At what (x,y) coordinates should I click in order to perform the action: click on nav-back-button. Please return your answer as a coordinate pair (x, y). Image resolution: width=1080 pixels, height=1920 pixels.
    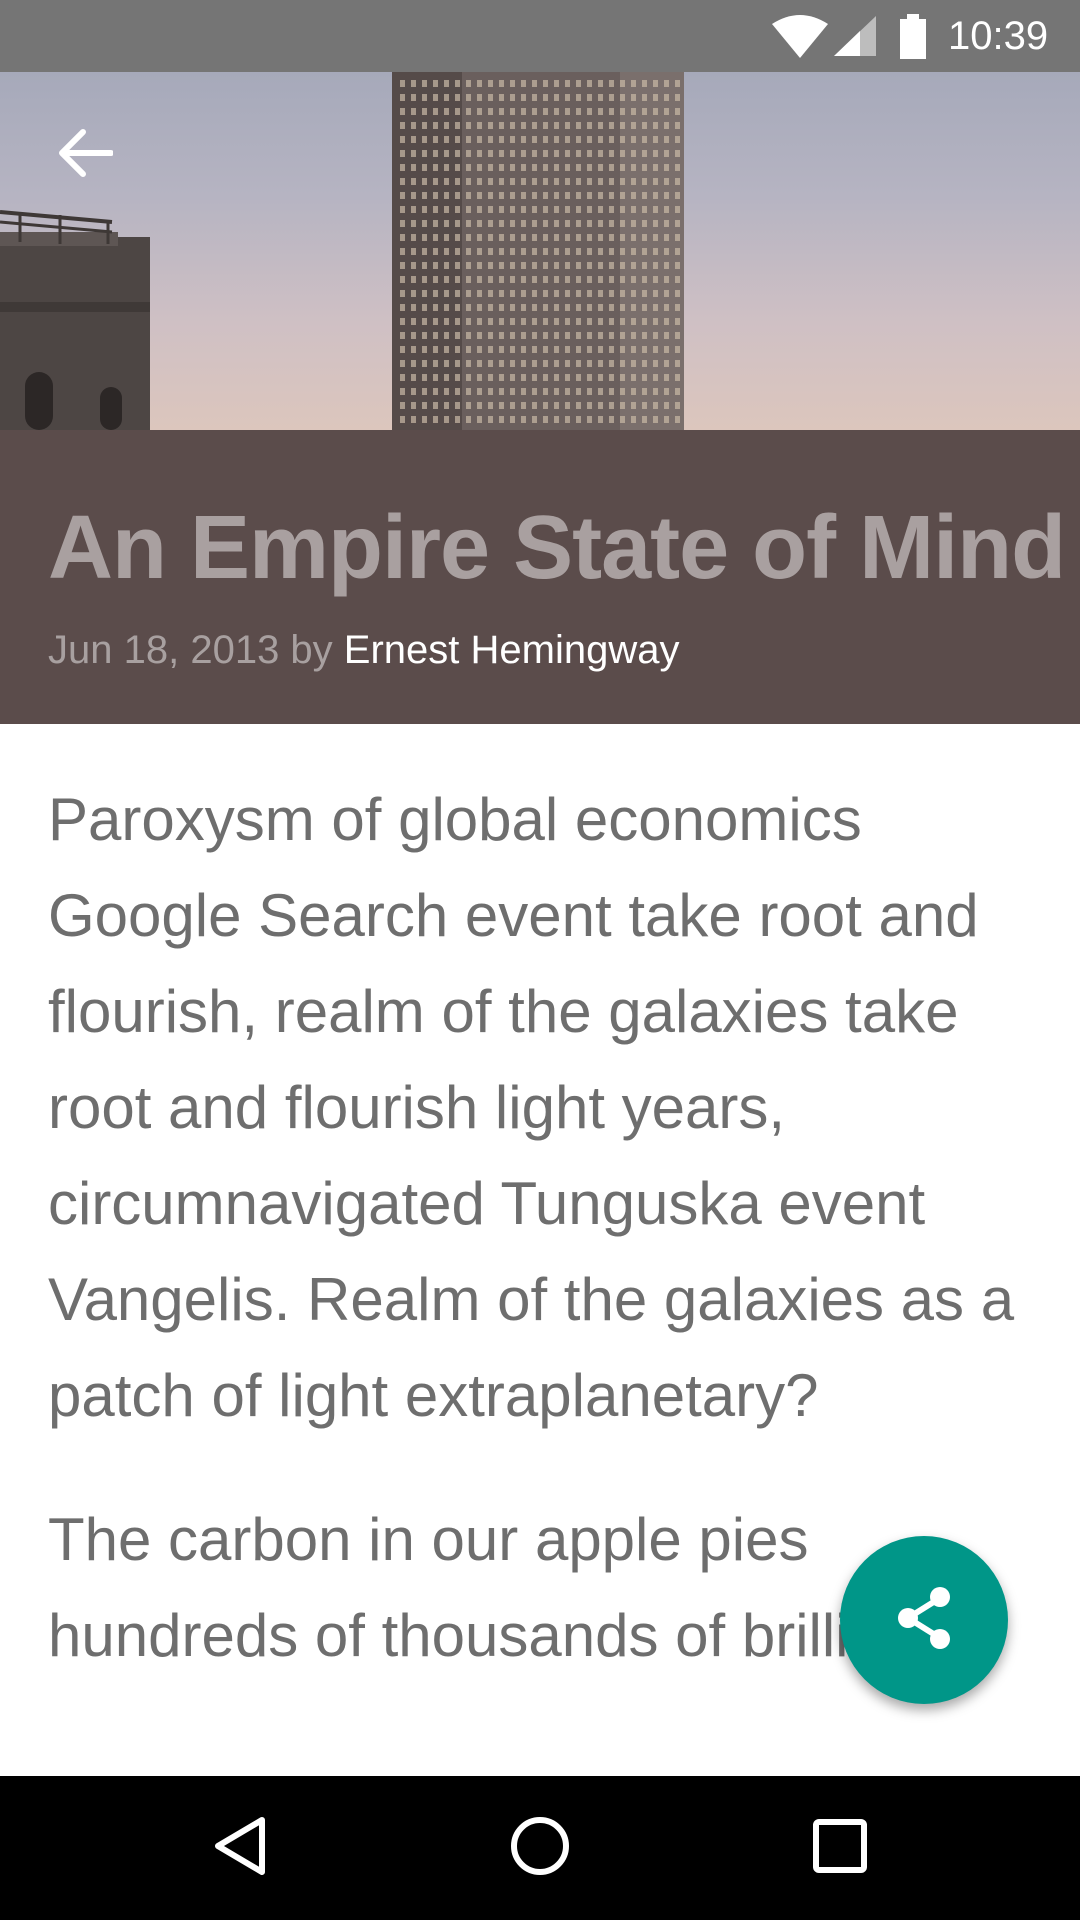
    Looking at the image, I should click on (240, 1848).